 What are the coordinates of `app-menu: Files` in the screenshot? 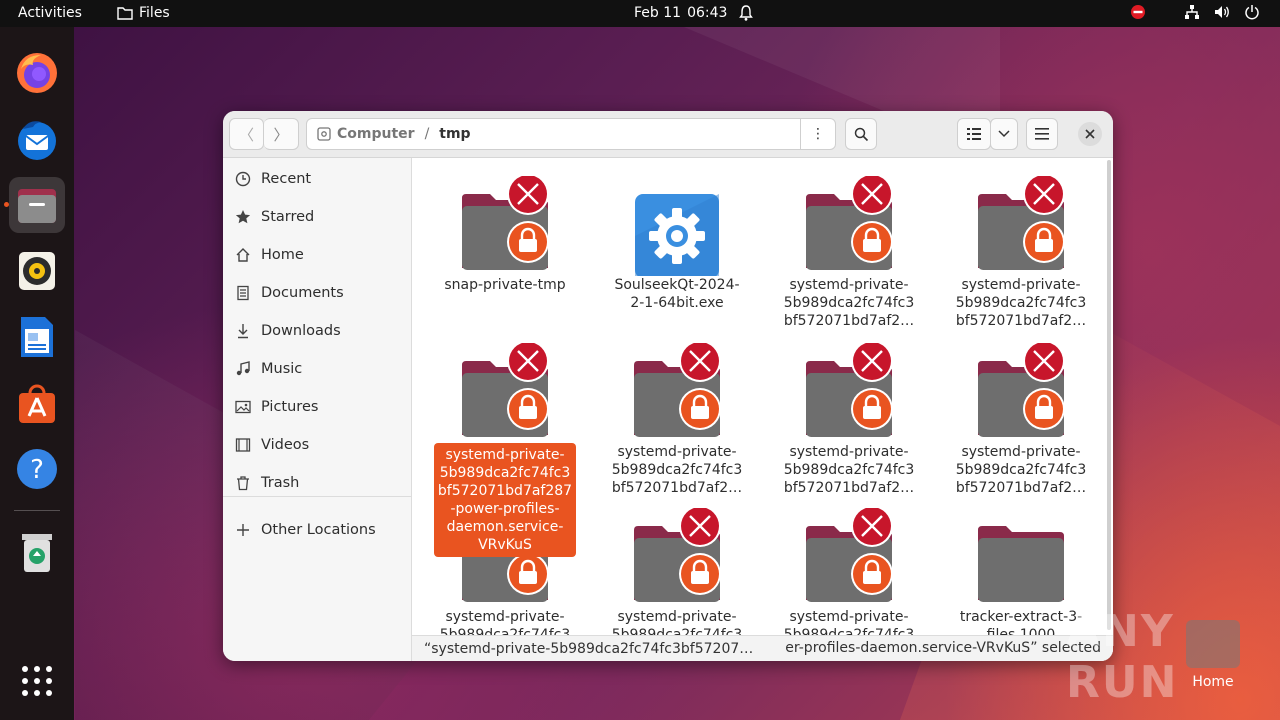 It's located at (143, 13).